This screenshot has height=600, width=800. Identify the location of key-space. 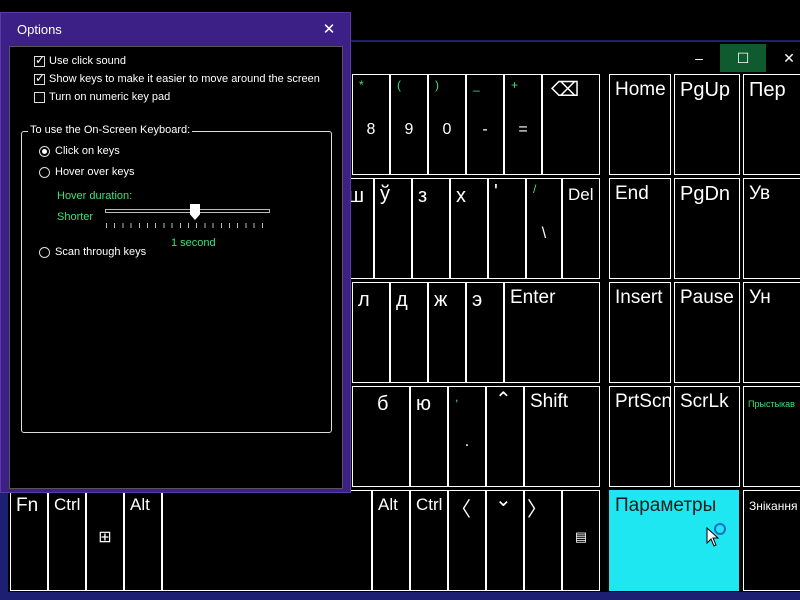
(267, 540).